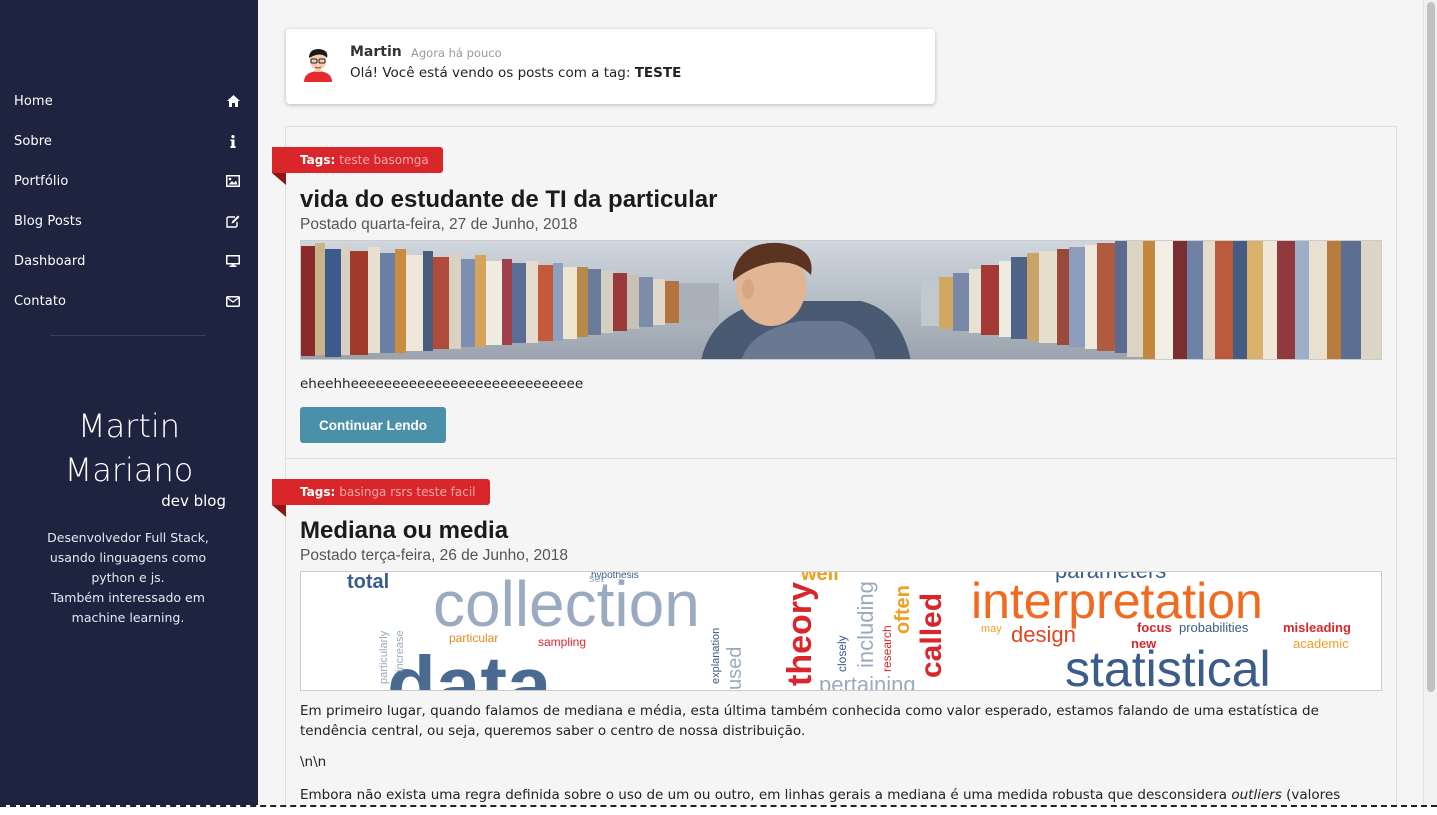  What do you see at coordinates (718, 810) in the screenshot?
I see `bottom-edge` at bounding box center [718, 810].